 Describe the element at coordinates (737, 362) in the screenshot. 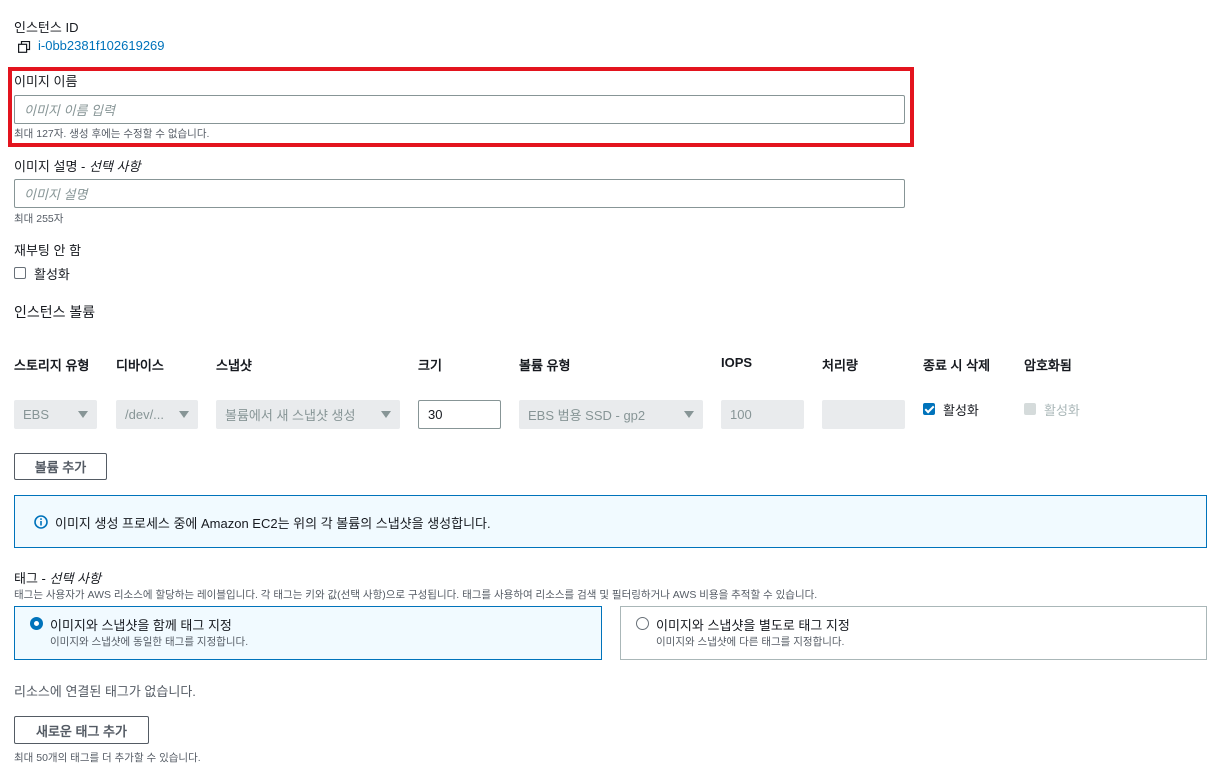

I see `header-iops: IOPS` at that location.